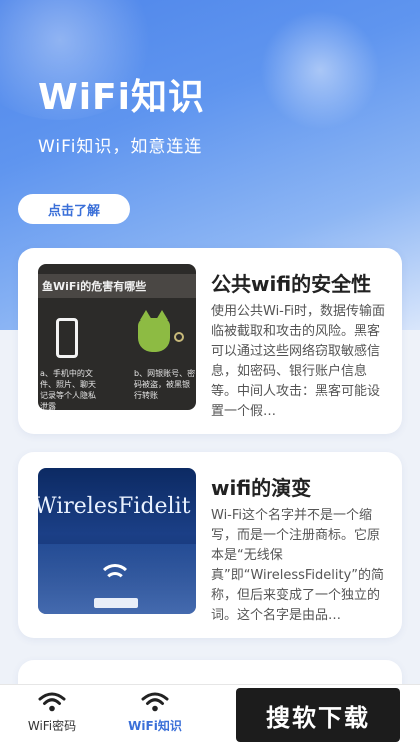 Image resolution: width=420 pixels, height=746 pixels. What do you see at coordinates (320, 70) in the screenshot?
I see `hero-firework` at bounding box center [320, 70].